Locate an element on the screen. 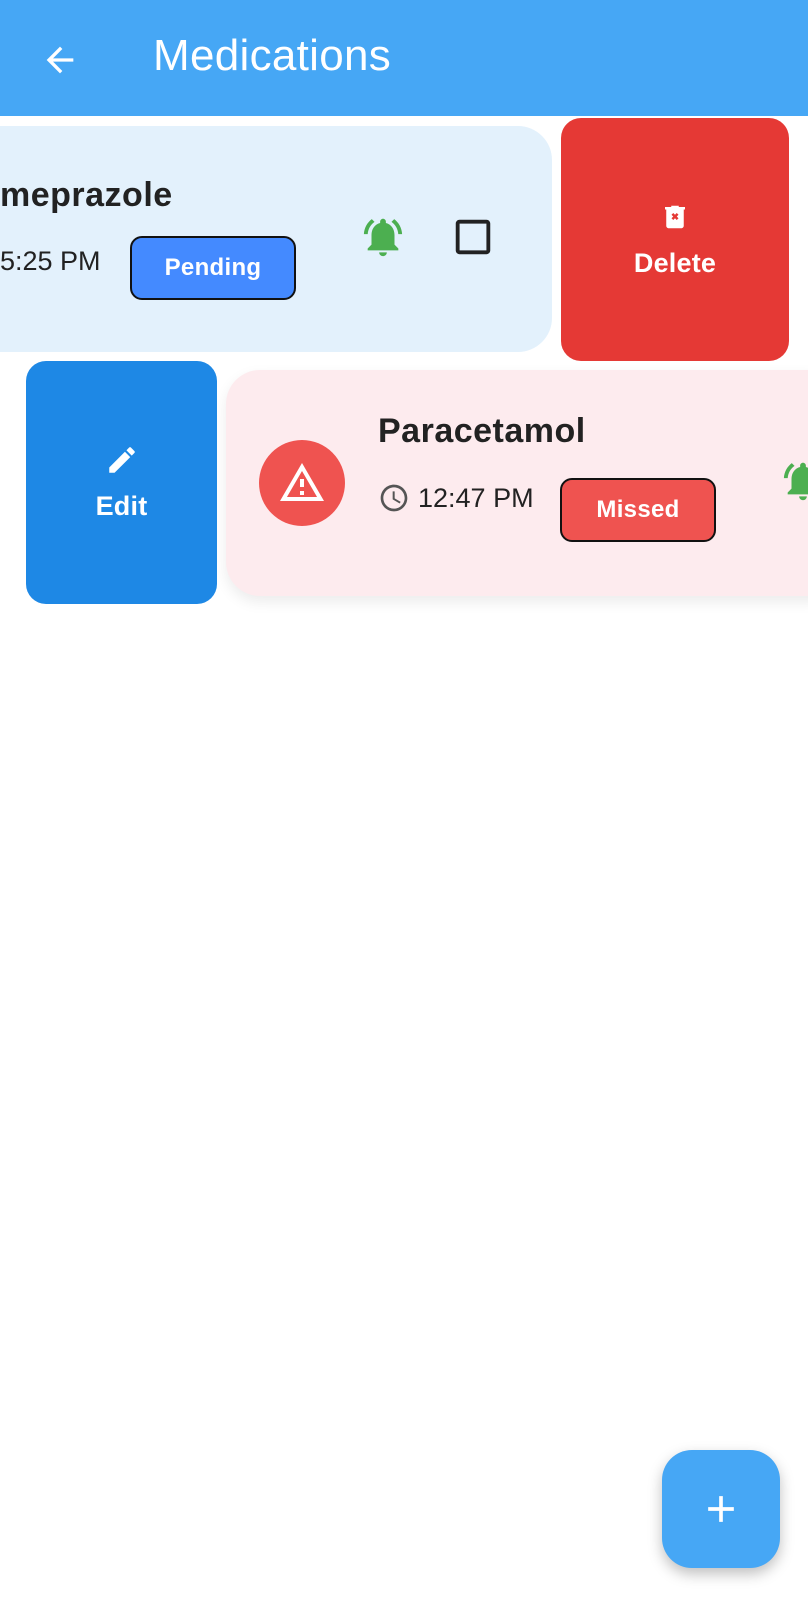 Image resolution: width=808 pixels, height=1600 pixels. status-label: Missed is located at coordinates (638, 509).